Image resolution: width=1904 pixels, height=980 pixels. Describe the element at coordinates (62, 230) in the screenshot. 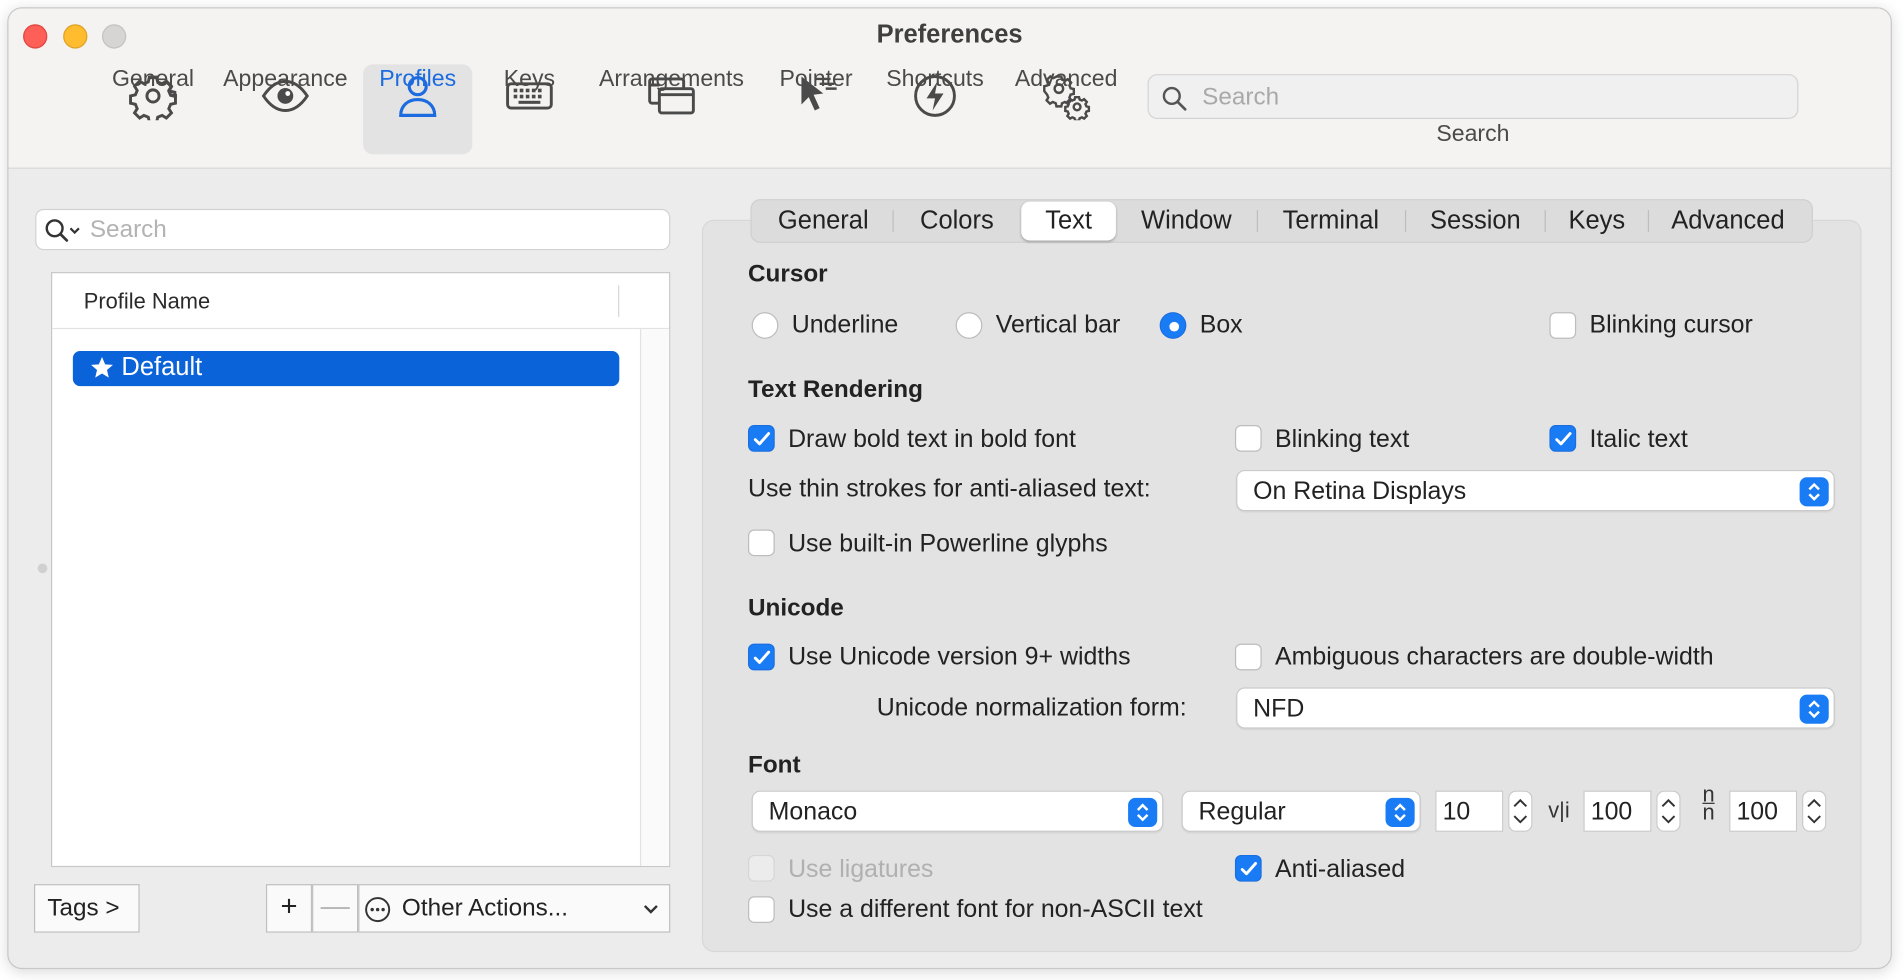

I see `search-menu-icon` at that location.